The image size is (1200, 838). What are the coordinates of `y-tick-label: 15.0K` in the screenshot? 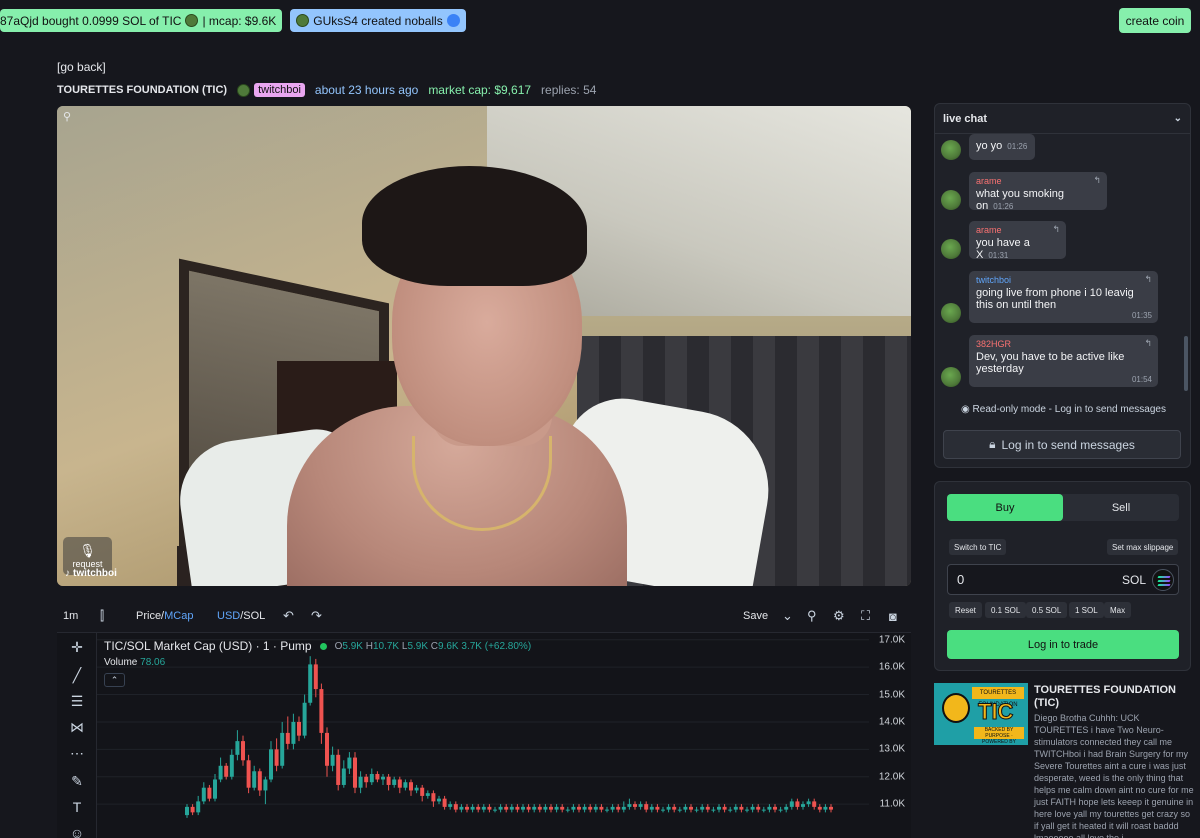 It's located at (891, 695).